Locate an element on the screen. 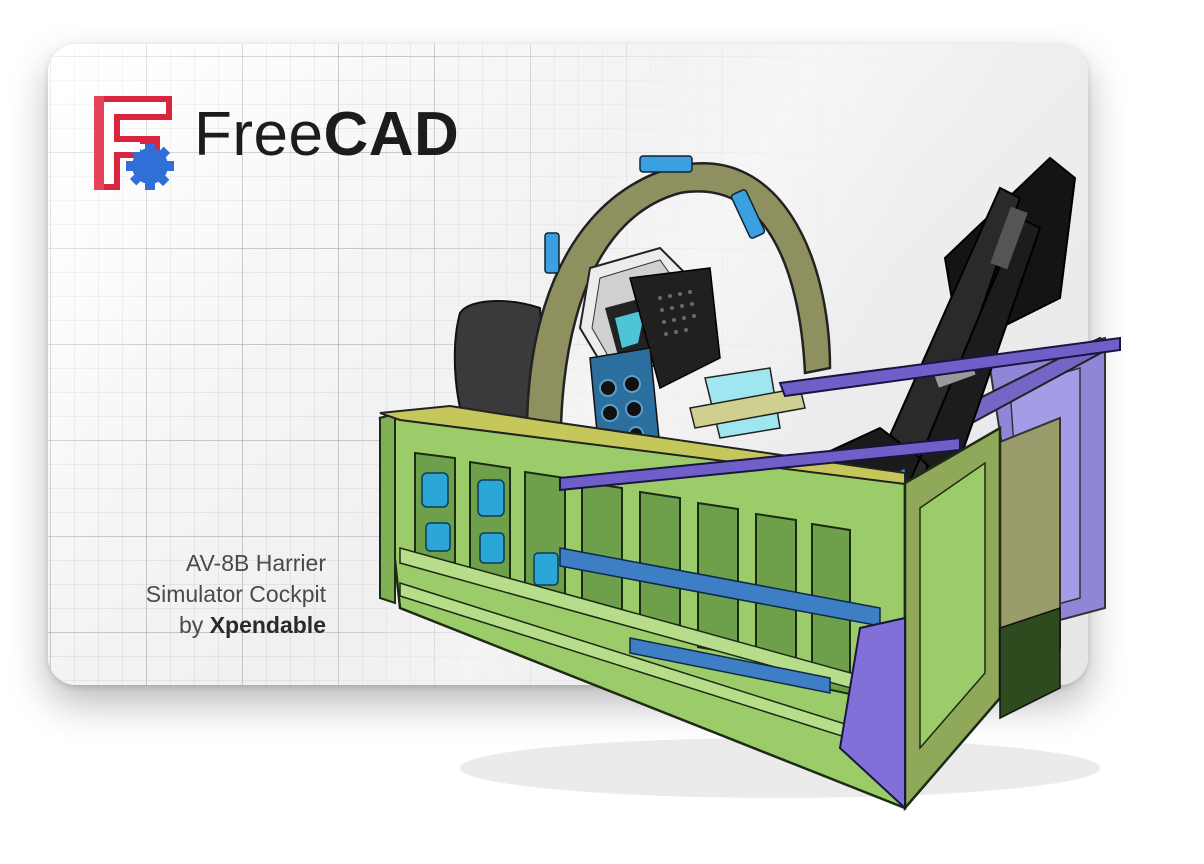 This screenshot has height=864, width=1204. caption-author: Xpendable is located at coordinates (267, 625).